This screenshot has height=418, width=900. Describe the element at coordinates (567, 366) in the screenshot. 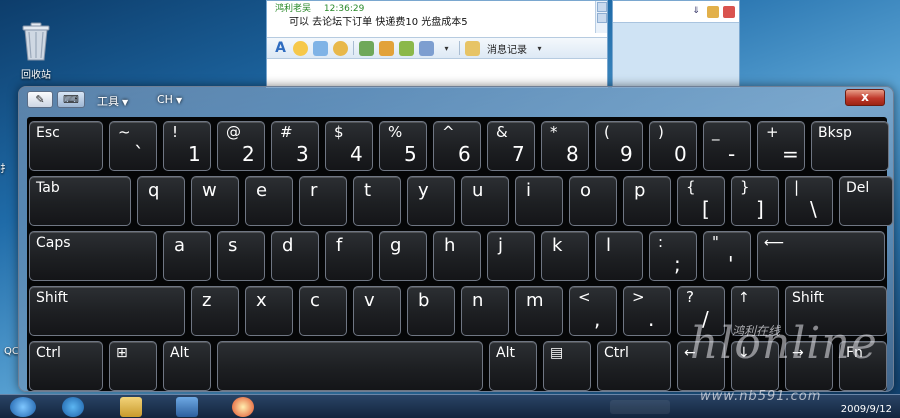

I see `key-menu: ▤` at that location.